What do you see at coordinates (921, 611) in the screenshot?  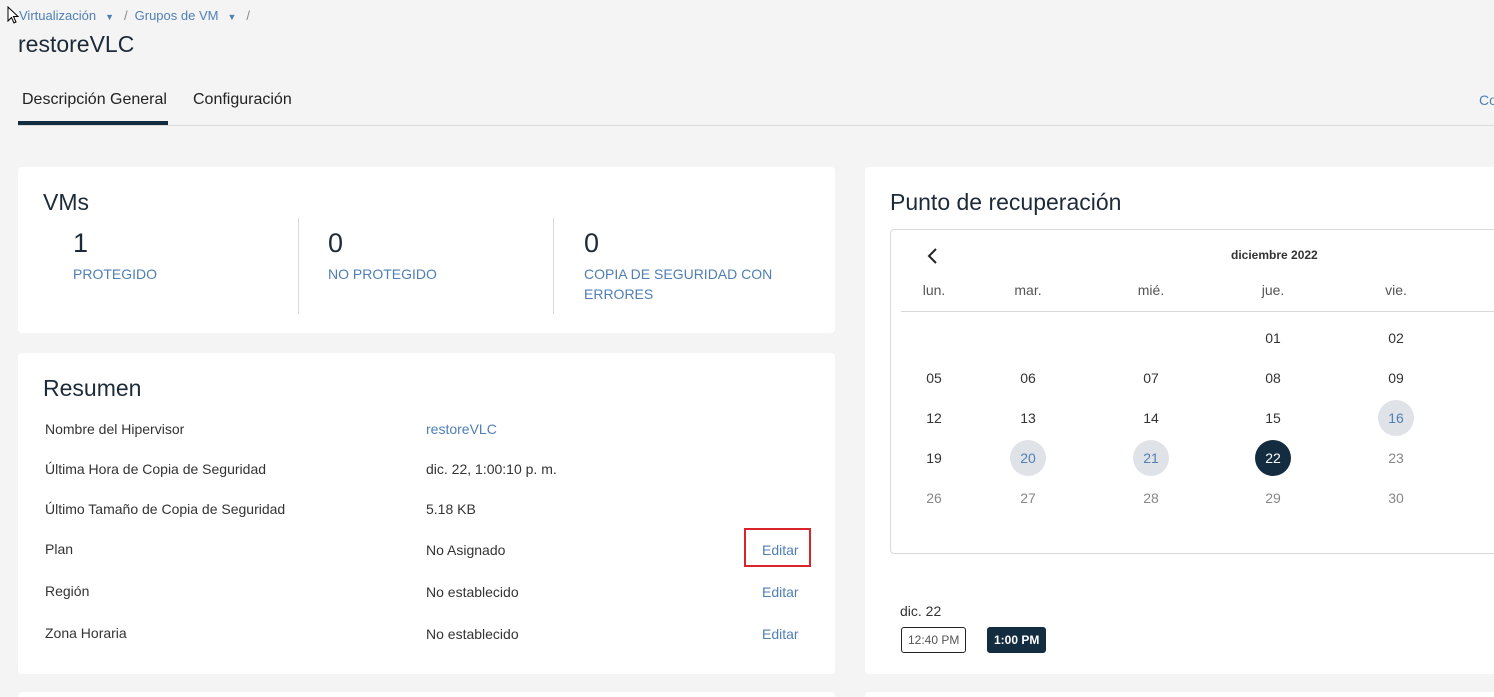 I see `recovery-selected-date: dic. 22` at bounding box center [921, 611].